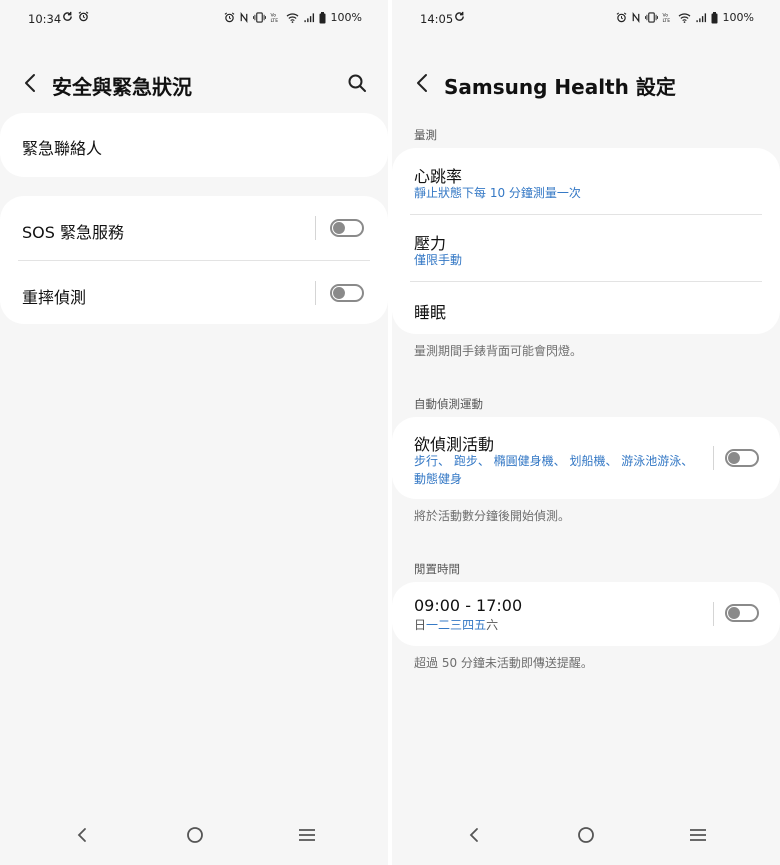  I want to click on section-header-measure: 量測, so click(425, 135).